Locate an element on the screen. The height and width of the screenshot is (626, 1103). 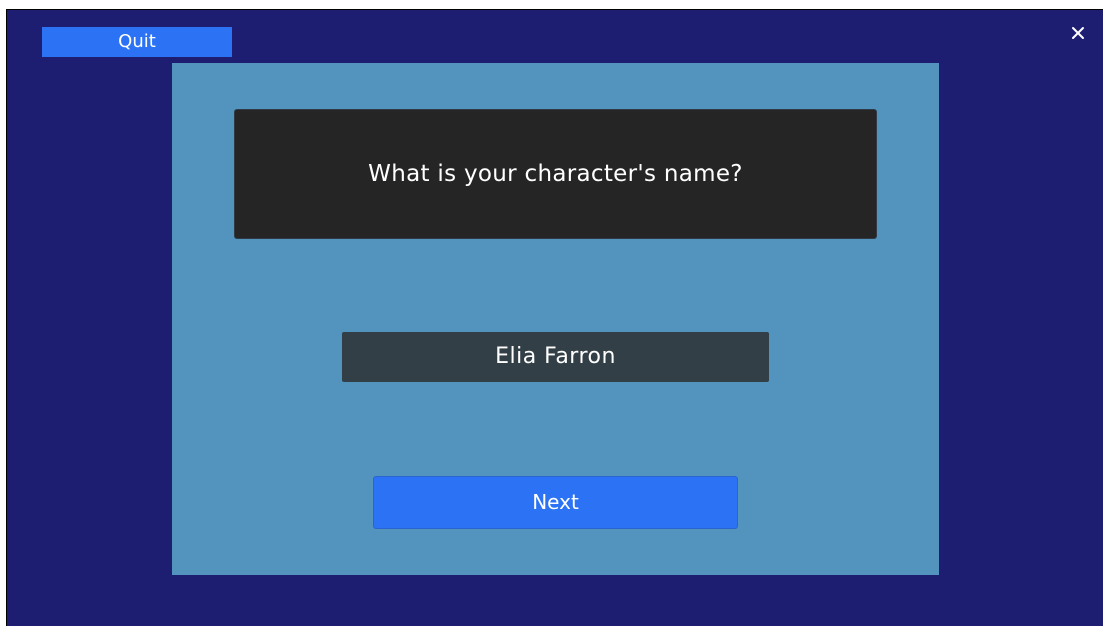
question-box: What is your character's name? is located at coordinates (555, 174).